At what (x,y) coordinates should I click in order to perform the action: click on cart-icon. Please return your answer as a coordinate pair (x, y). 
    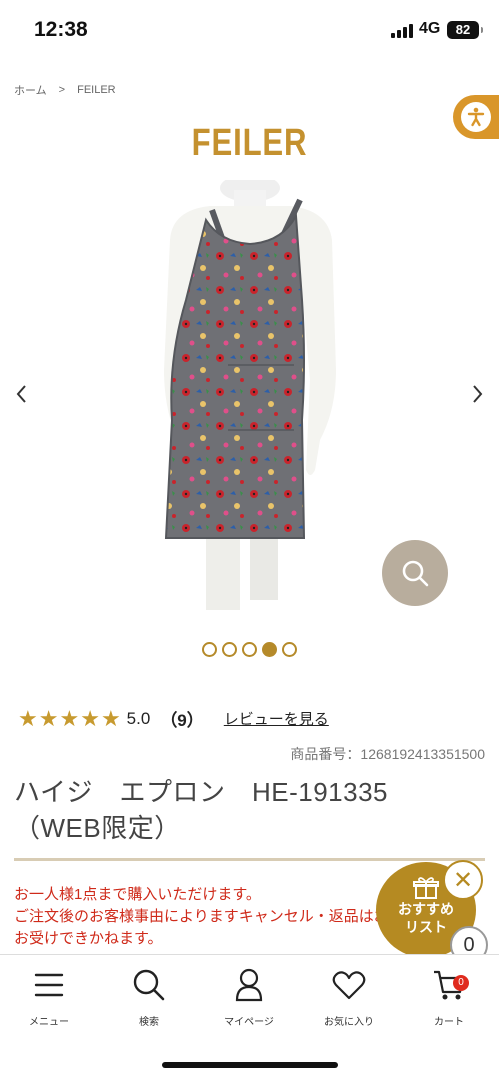
    Looking at the image, I should click on (449, 985).